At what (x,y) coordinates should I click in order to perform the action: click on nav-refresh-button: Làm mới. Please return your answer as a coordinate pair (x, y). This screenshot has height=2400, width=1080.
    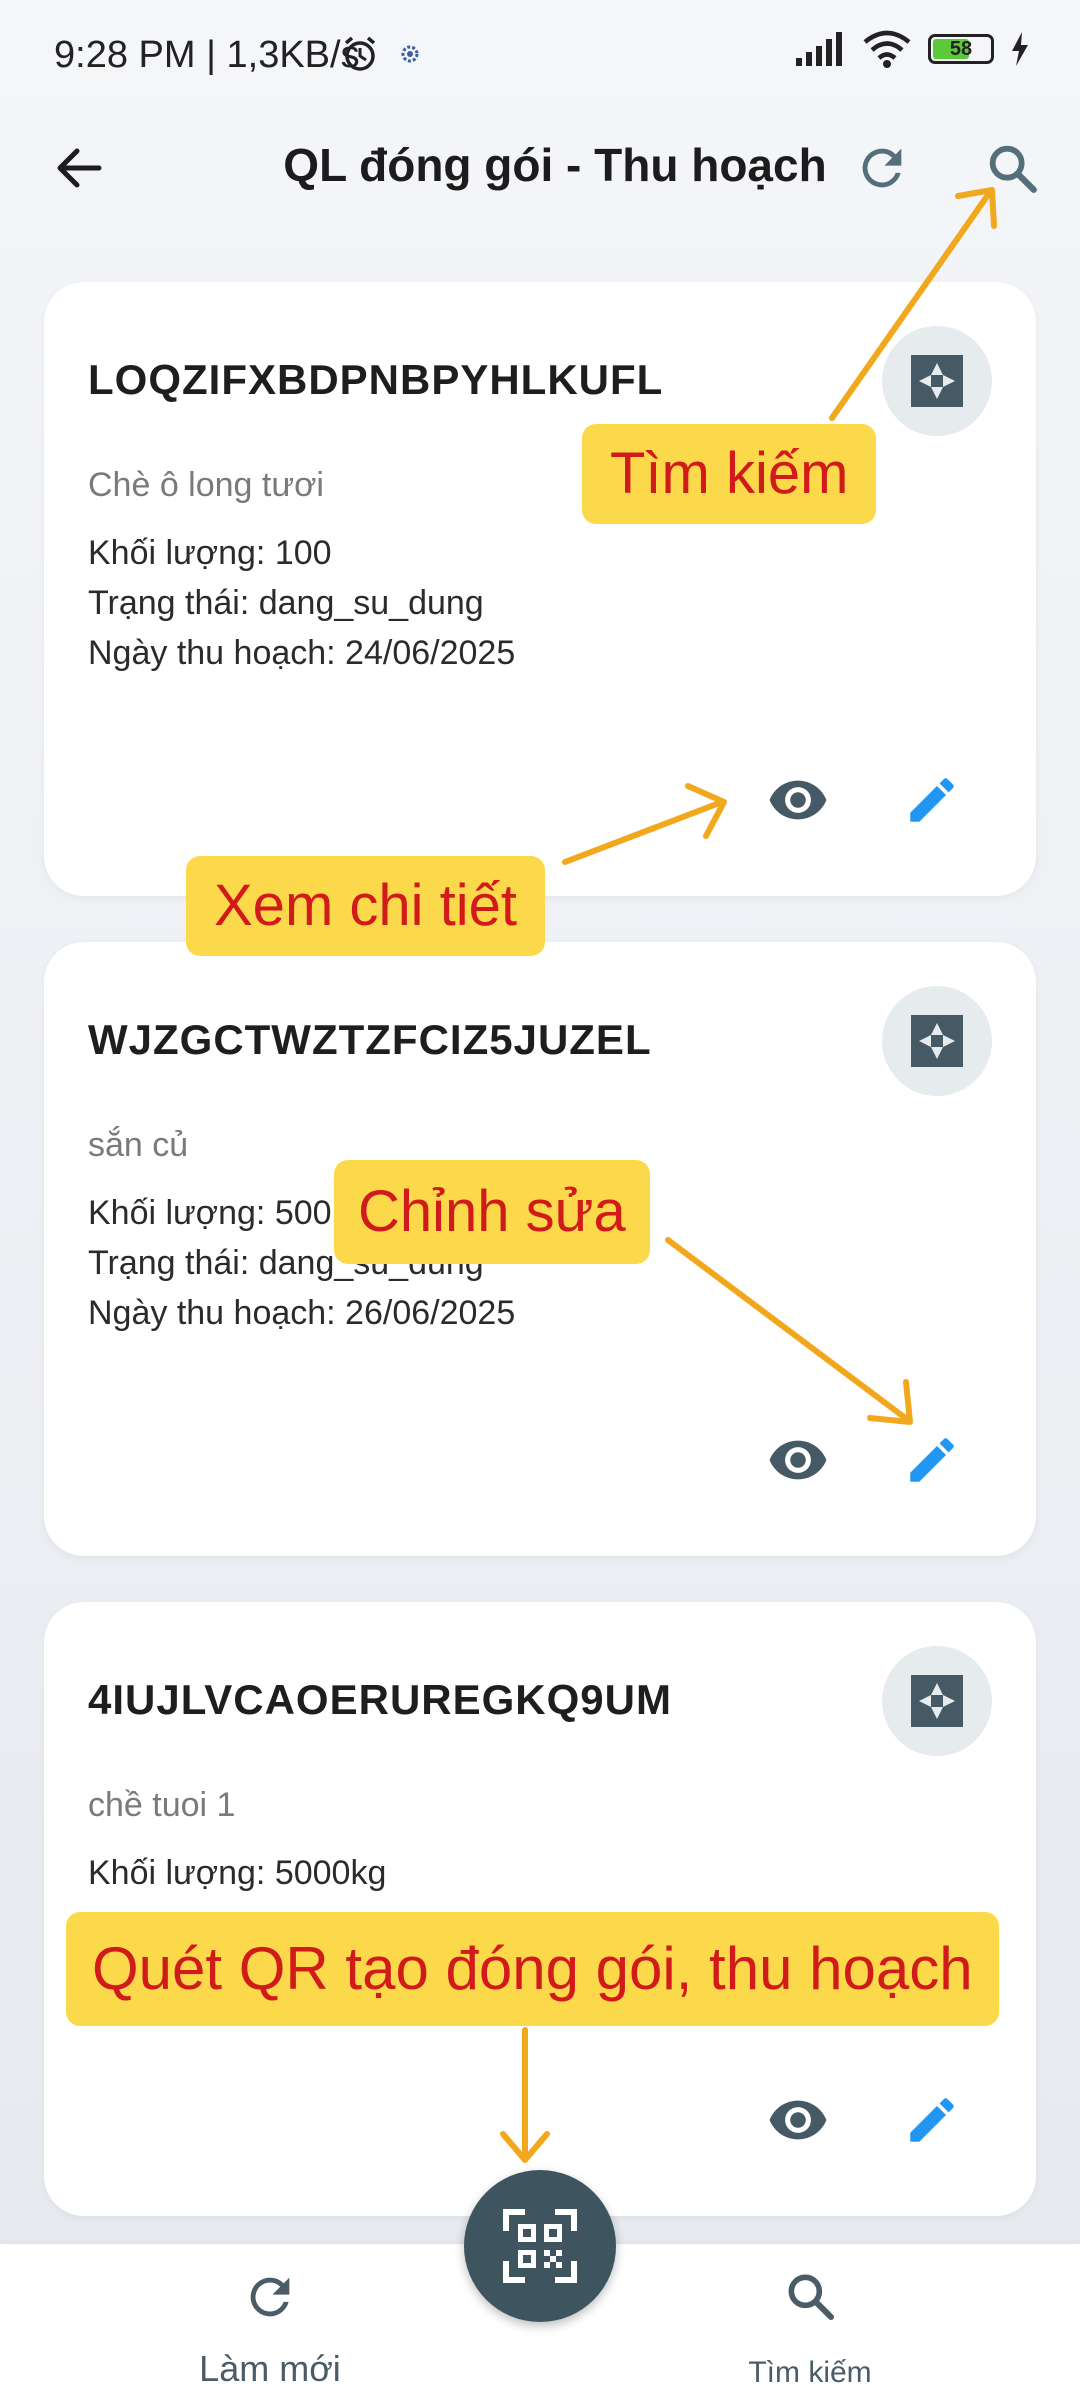
    Looking at the image, I should click on (270, 2322).